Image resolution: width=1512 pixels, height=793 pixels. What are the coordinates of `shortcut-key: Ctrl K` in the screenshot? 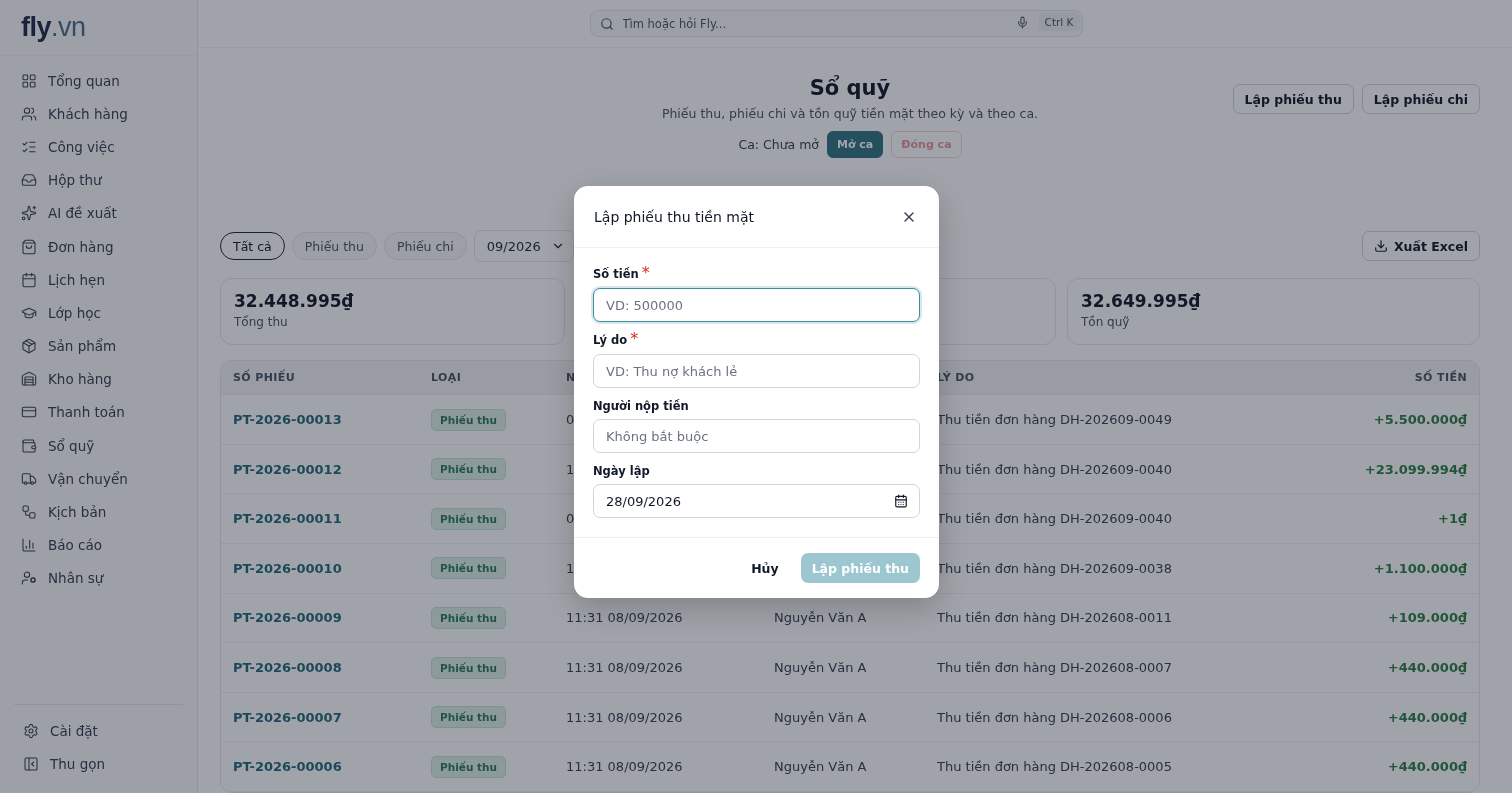 It's located at (1059, 22).